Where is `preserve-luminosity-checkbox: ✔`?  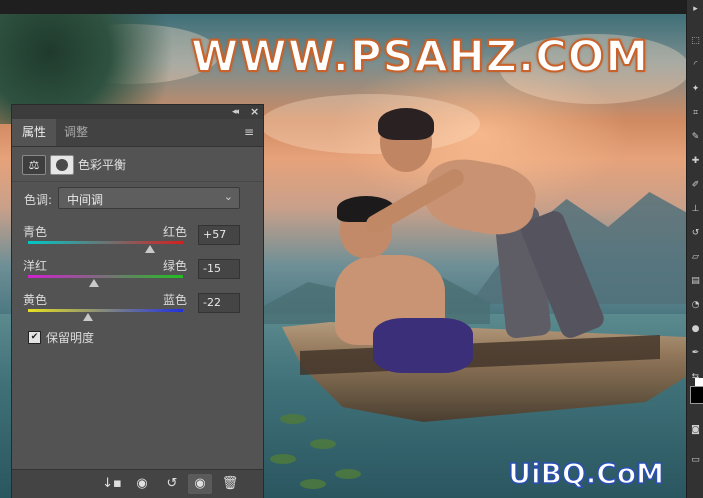
preserve-luminosity-checkbox: ✔ is located at coordinates (34, 337).